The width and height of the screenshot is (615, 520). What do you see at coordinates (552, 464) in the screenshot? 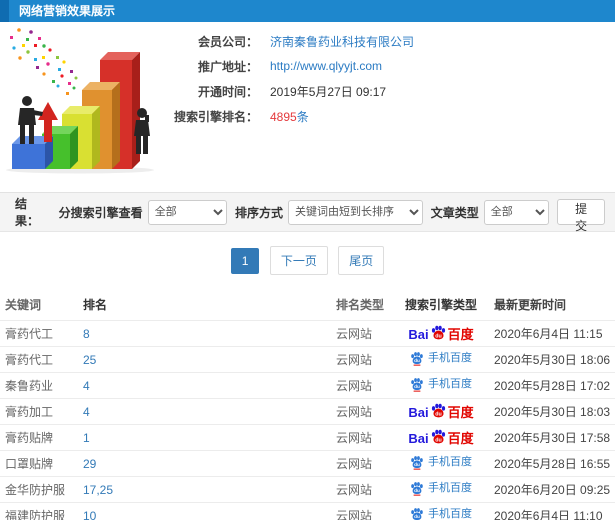
I see `updated-cell: 2020年5月28日 16:55` at bounding box center [552, 464].